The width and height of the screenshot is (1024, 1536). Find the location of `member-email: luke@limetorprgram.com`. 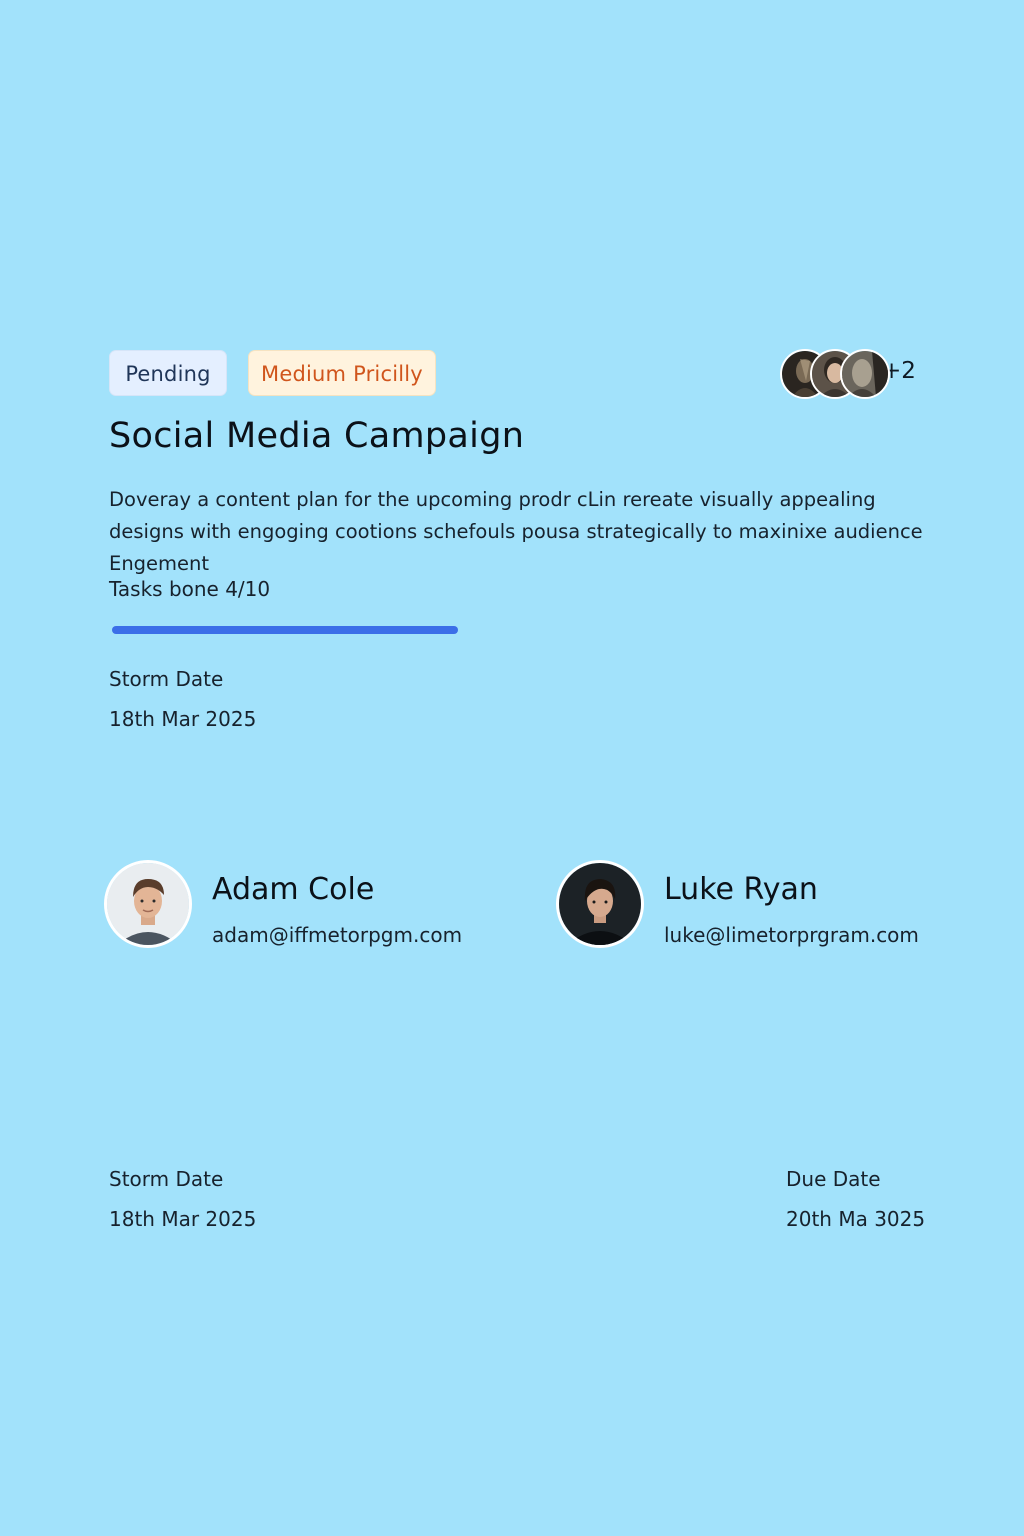

member-email: luke@limetorprgram.com is located at coordinates (791, 935).